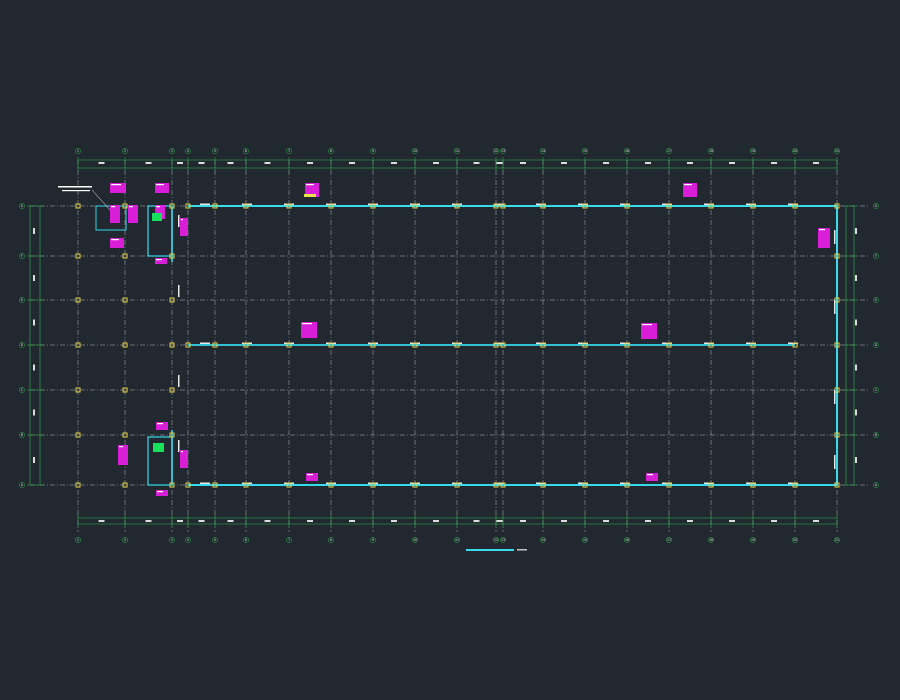 The image size is (900, 700). What do you see at coordinates (188, 540) in the screenshot?
I see `grid-label-x: 4` at bounding box center [188, 540].